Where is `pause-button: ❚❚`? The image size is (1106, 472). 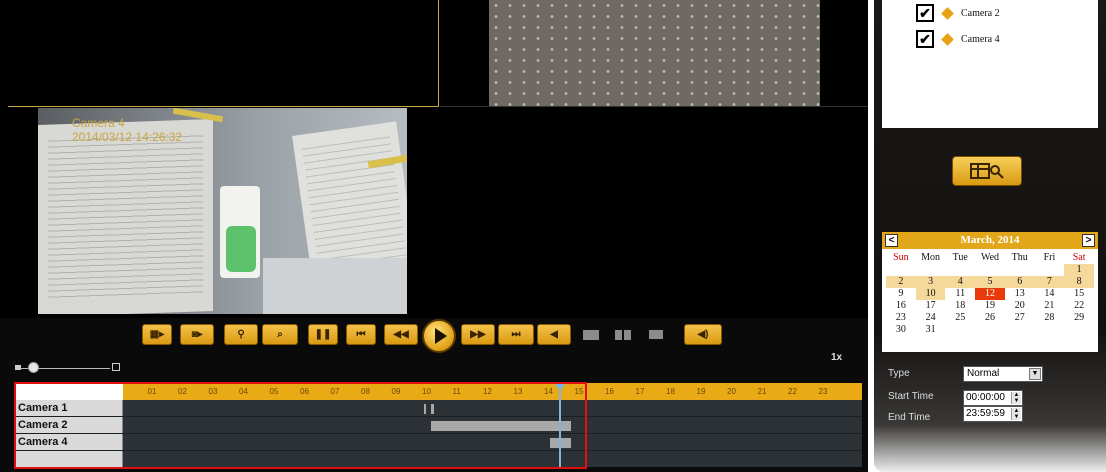 pause-button: ❚❚ is located at coordinates (323, 334).